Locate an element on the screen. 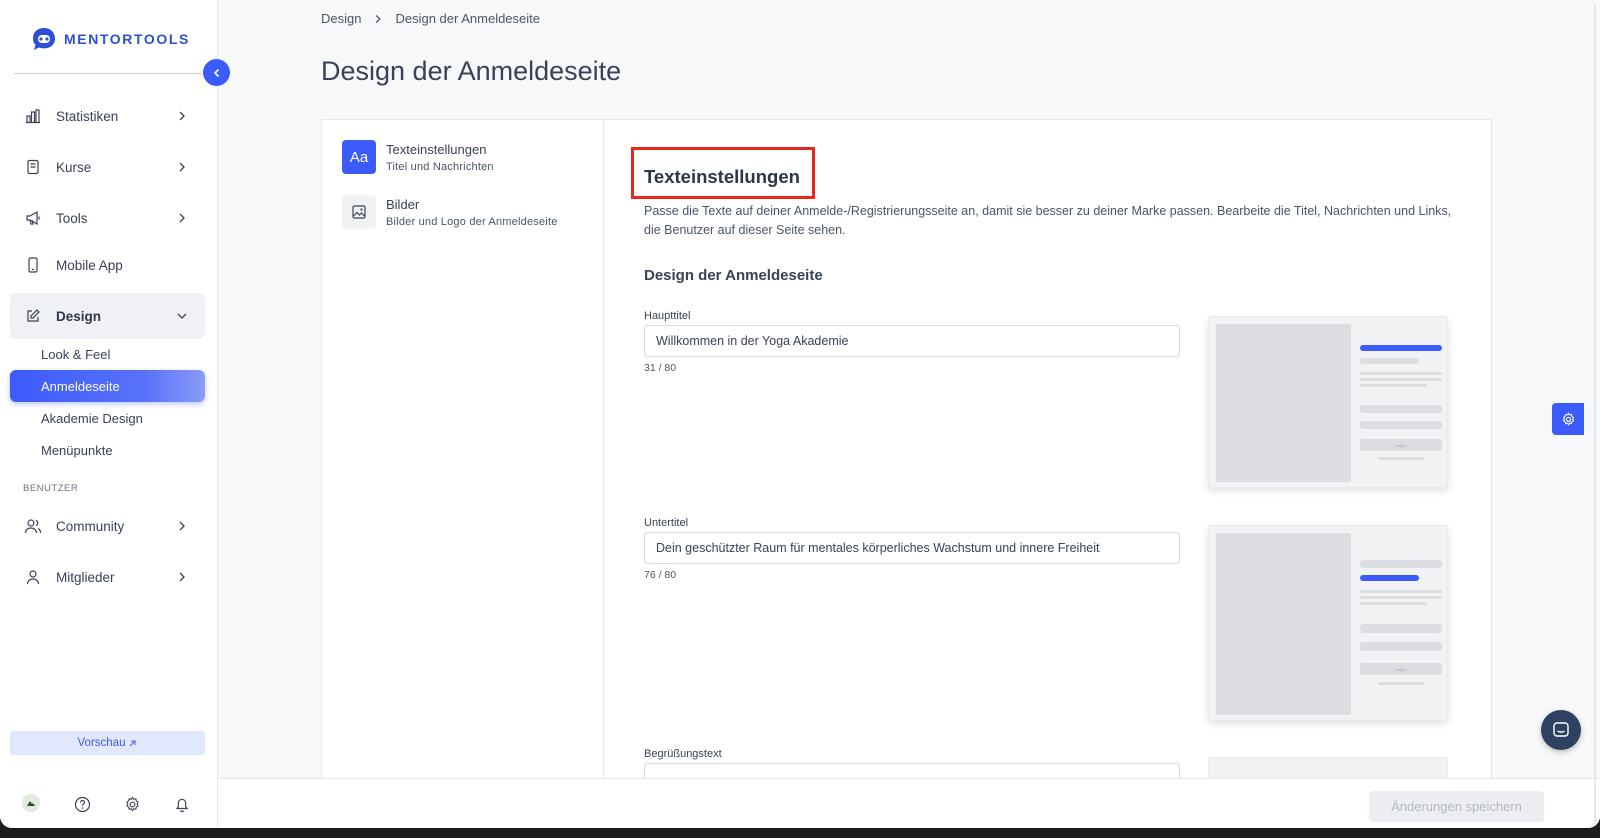 This screenshot has height=838, width=1600. phone-icon is located at coordinates (33, 265).